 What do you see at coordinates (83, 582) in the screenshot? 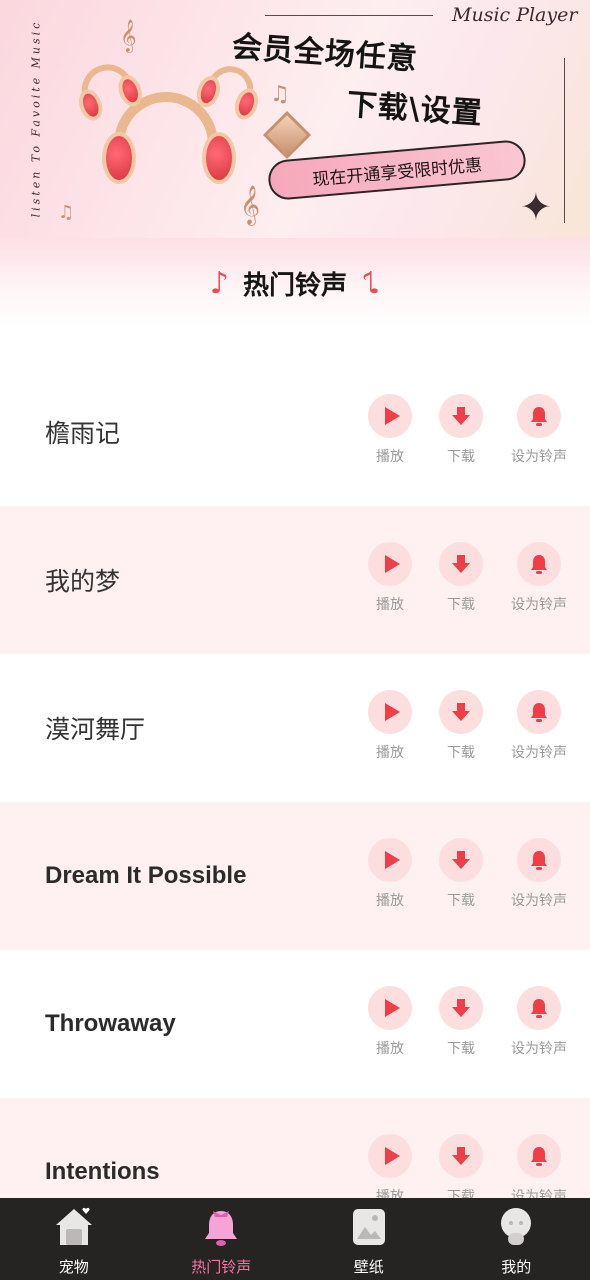
I see `song-title: 我的梦` at bounding box center [83, 582].